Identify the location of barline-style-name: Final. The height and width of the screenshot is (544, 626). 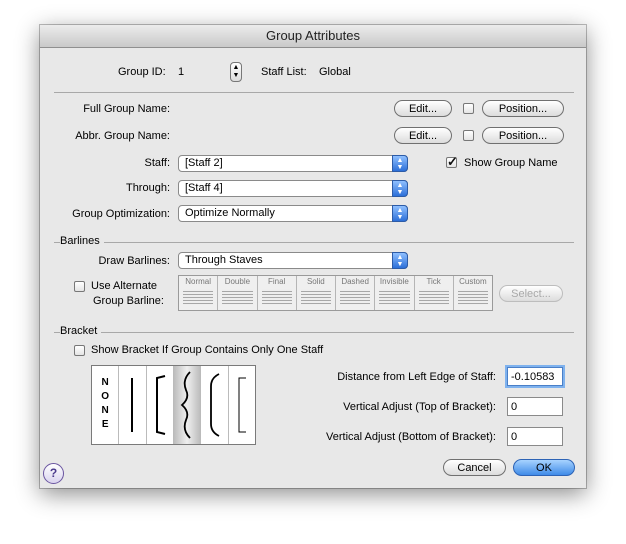
(276, 281).